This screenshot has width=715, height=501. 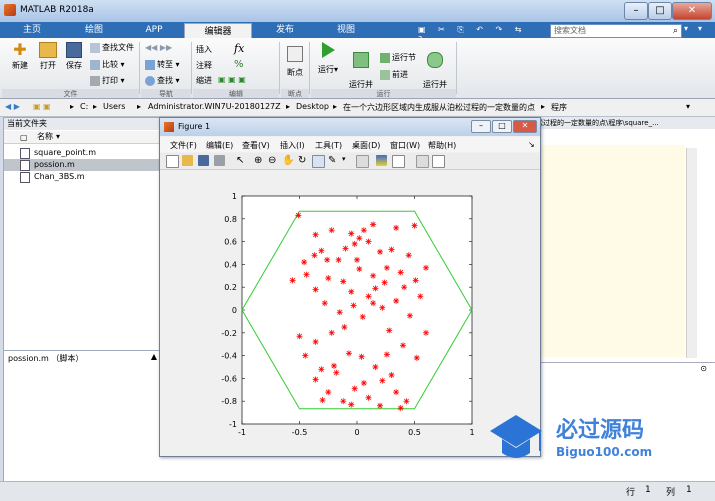 What do you see at coordinates (232, 79) in the screenshot?
I see `indent-icons: ▣ ▣ ▣` at bounding box center [232, 79].